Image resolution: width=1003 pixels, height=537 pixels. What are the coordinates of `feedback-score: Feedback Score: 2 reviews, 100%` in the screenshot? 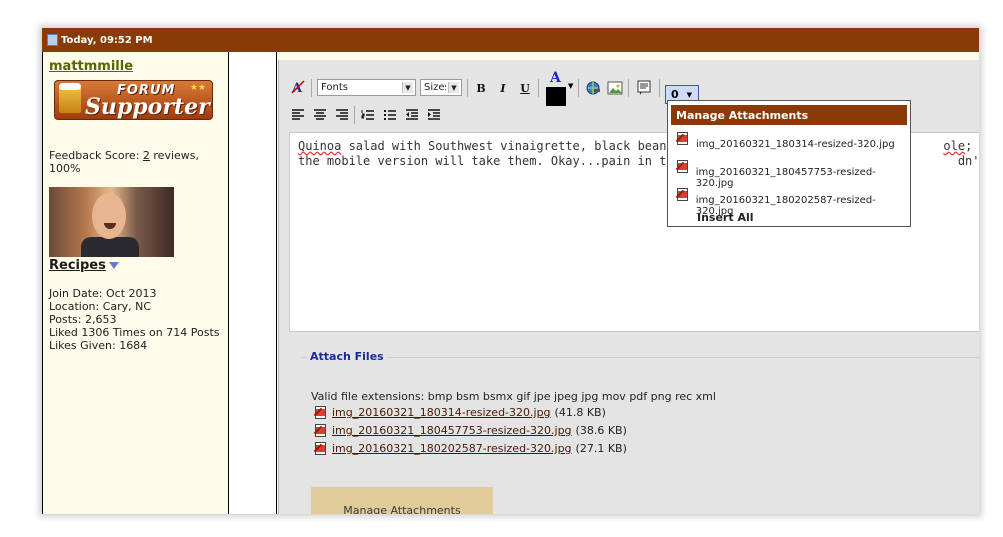 It's located at (137, 162).